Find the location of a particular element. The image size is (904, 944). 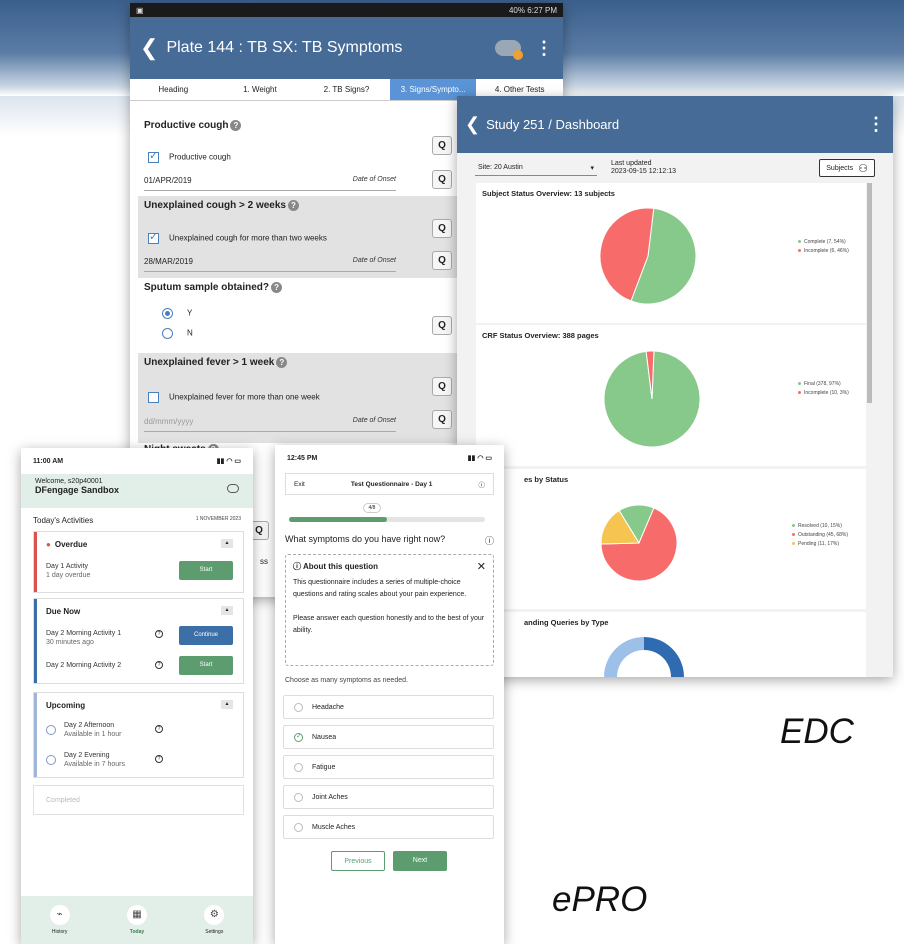

option-muscle-aches: Muscle Aches is located at coordinates (388, 827).